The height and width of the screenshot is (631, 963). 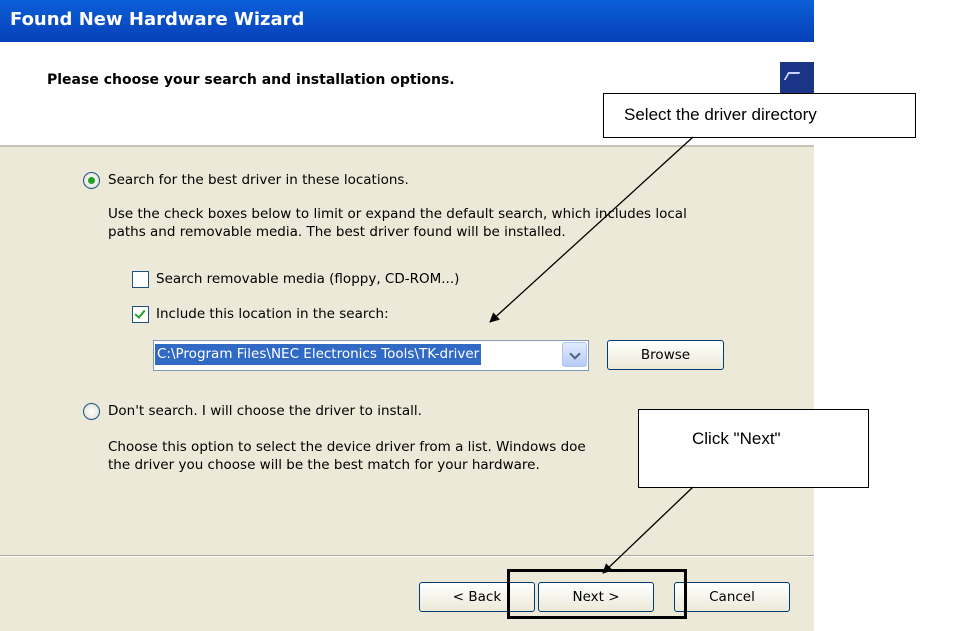 I want to click on arrow-to-next, so click(x=648, y=530).